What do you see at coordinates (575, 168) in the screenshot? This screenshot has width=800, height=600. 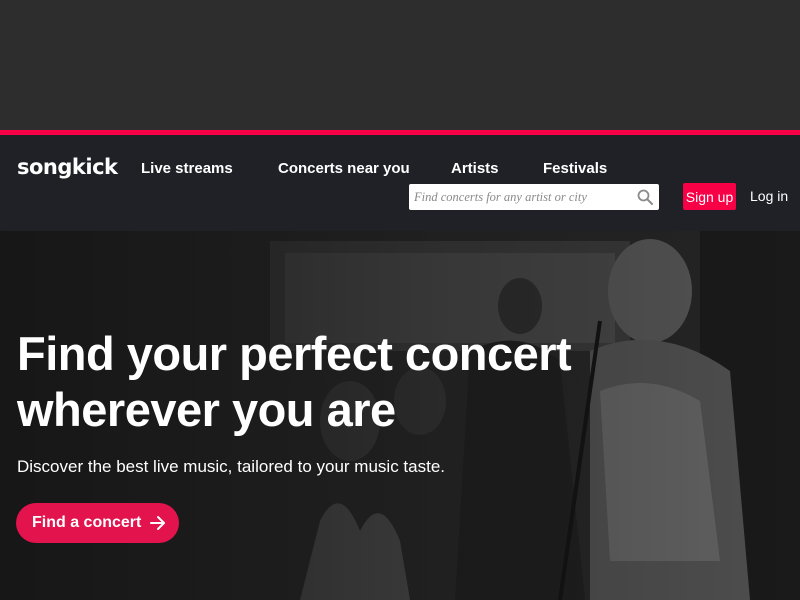 I see `nav-festivals: Festivals` at bounding box center [575, 168].